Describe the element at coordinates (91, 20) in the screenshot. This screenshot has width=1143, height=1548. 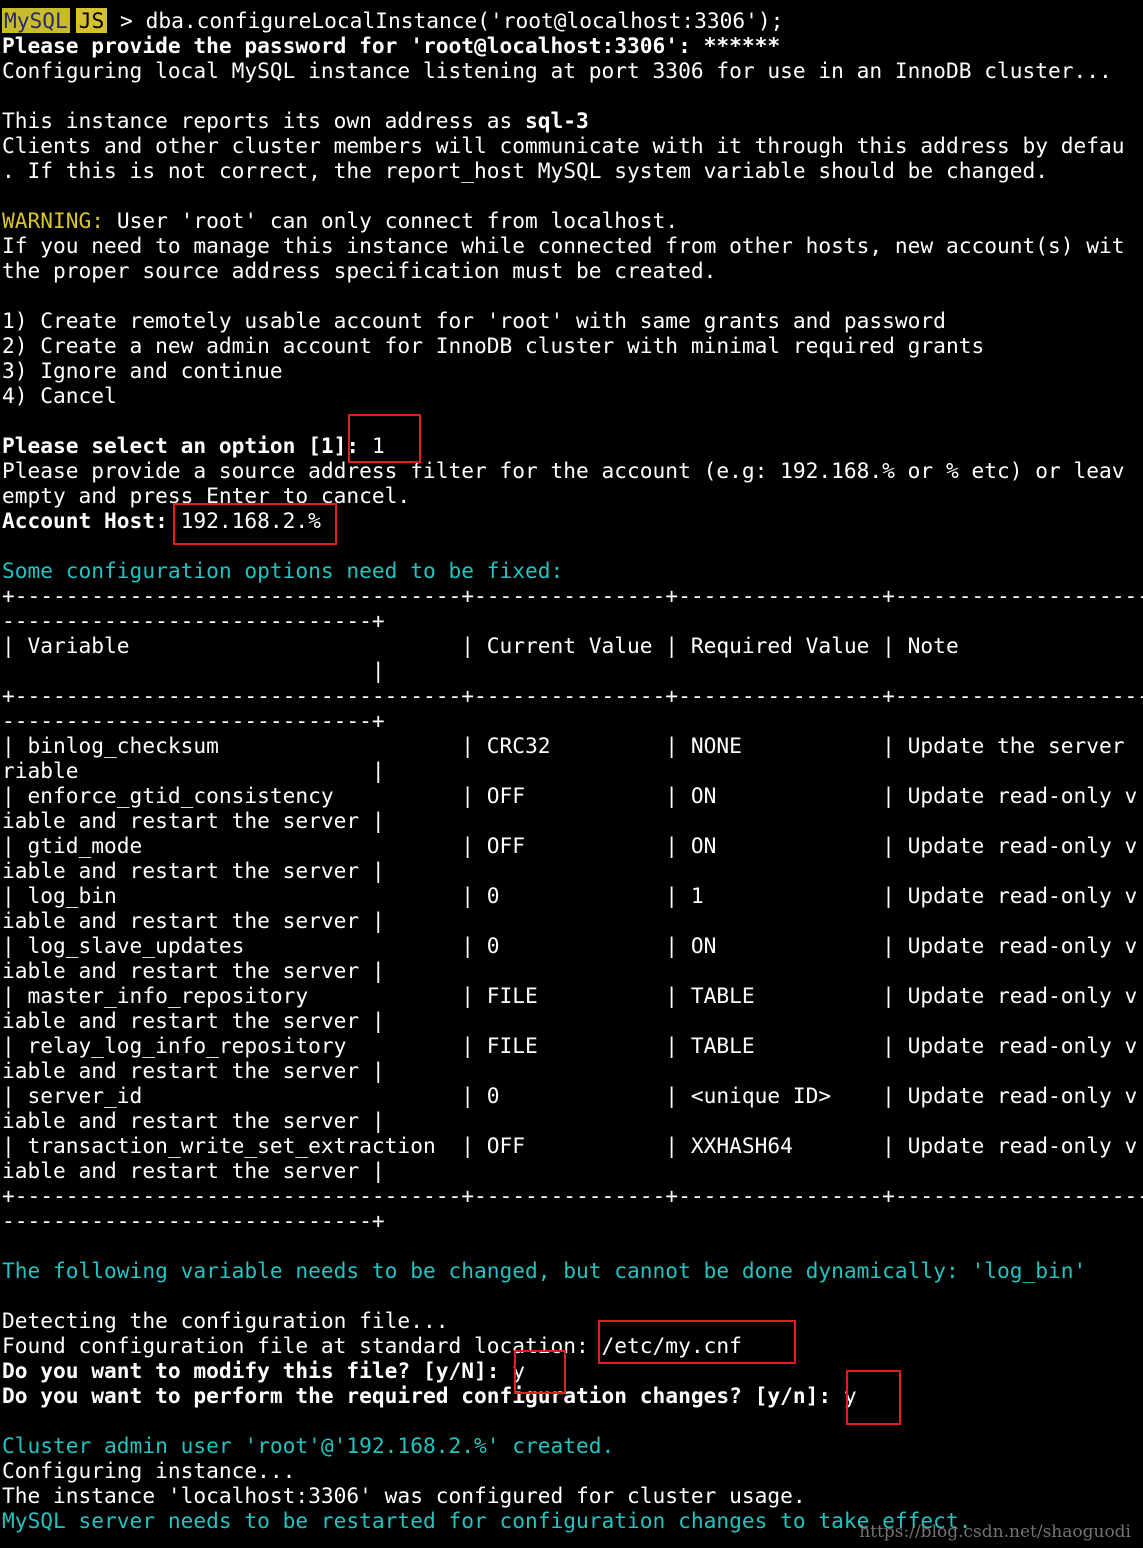
I see `js-mode-indicator: JS` at that location.